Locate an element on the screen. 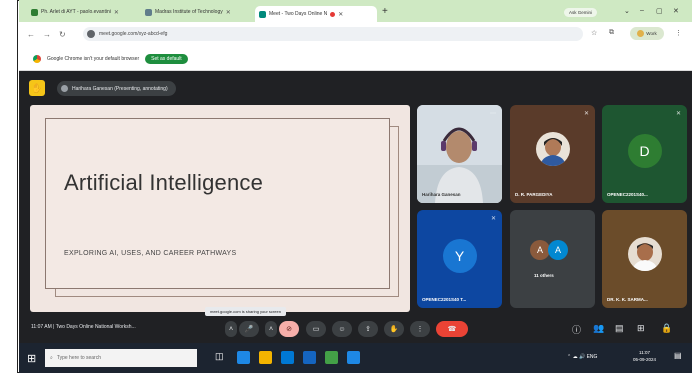 Image resolution: width=692 pixels, height=373 pixels. store-icon is located at coordinates (287, 357).